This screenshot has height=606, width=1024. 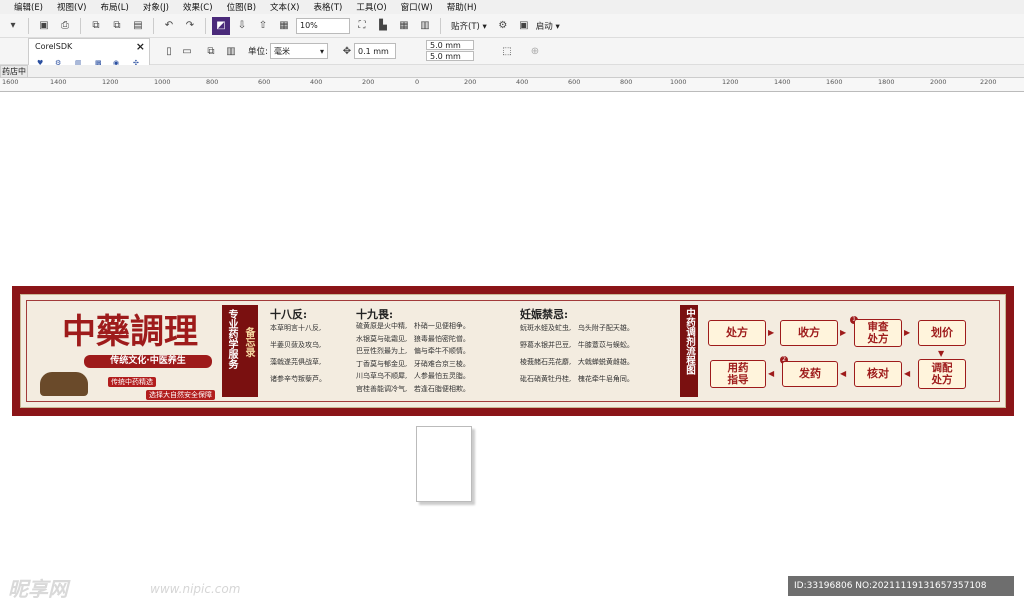 What do you see at coordinates (241, 7) in the screenshot?
I see `menu-bitmaps: 位图(B)` at bounding box center [241, 7].